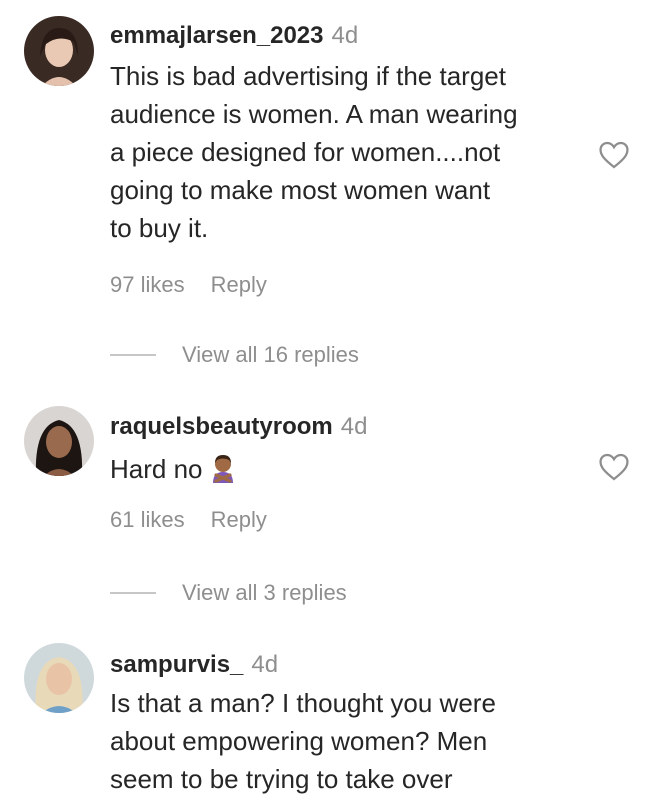 The height and width of the screenshot is (811, 650). I want to click on comment-text-content: Hard no, so click(156, 469).